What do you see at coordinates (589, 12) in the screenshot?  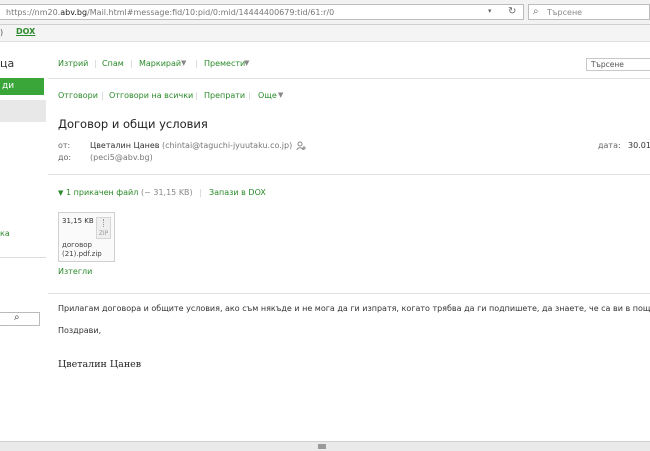 I see `browser-search-input: ⌕ Търсене` at bounding box center [589, 12].